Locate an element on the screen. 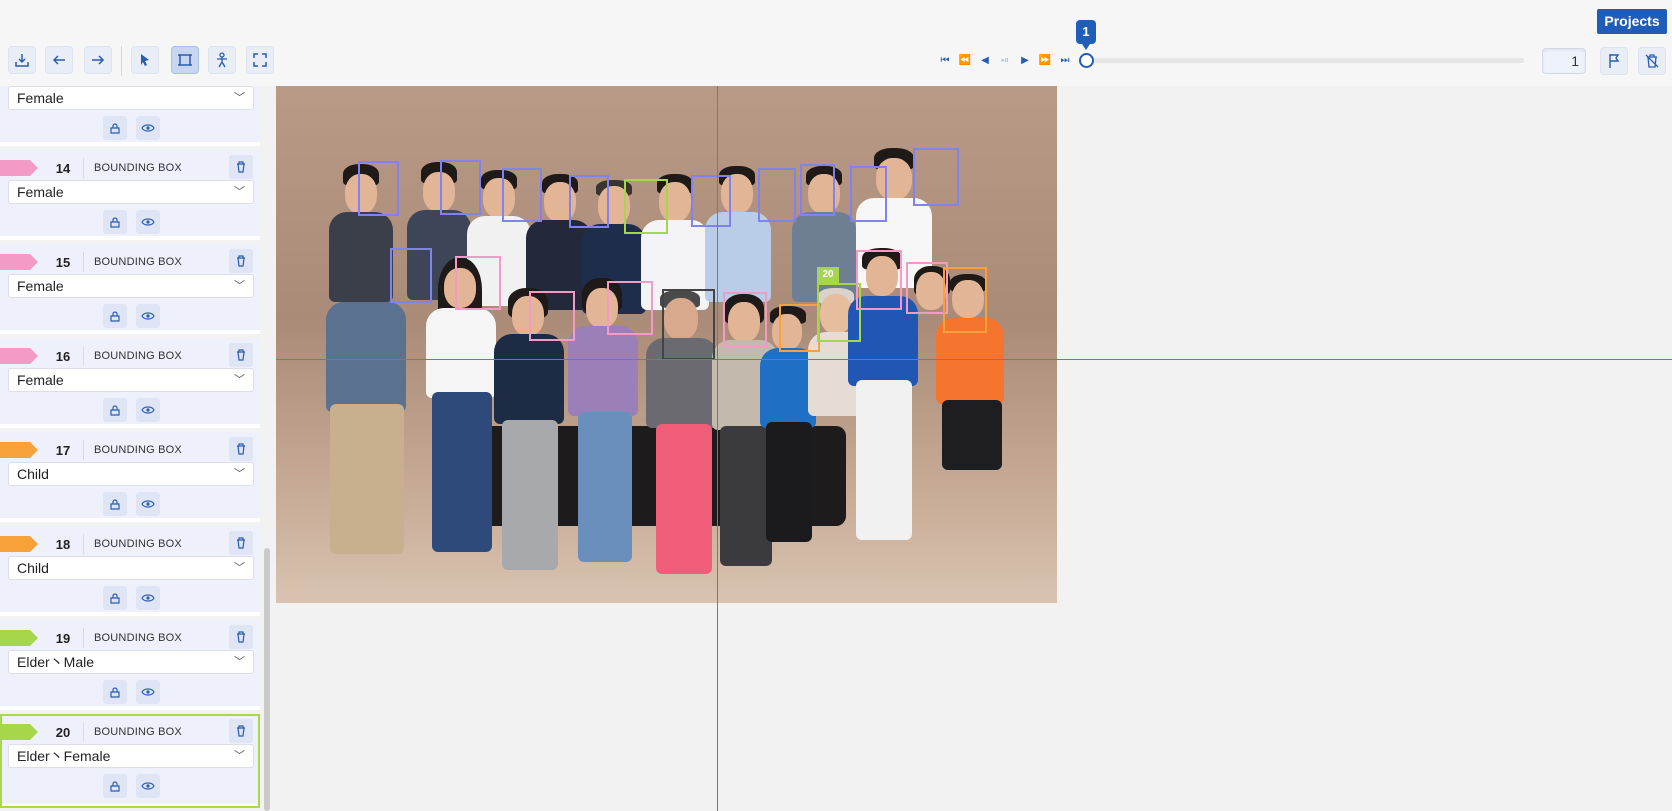  flag-button is located at coordinates (1614, 61).